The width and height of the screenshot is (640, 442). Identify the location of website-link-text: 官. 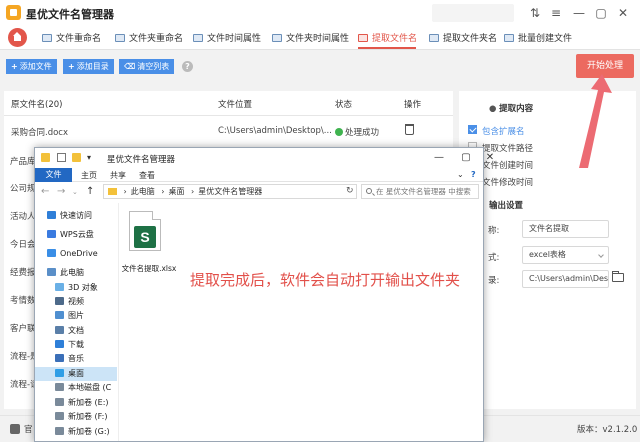
(28, 429).